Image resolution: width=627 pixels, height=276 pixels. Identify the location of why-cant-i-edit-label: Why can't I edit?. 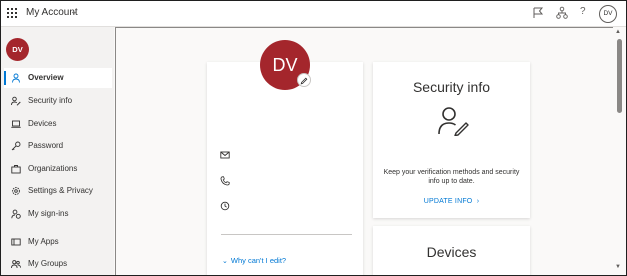
(258, 260).